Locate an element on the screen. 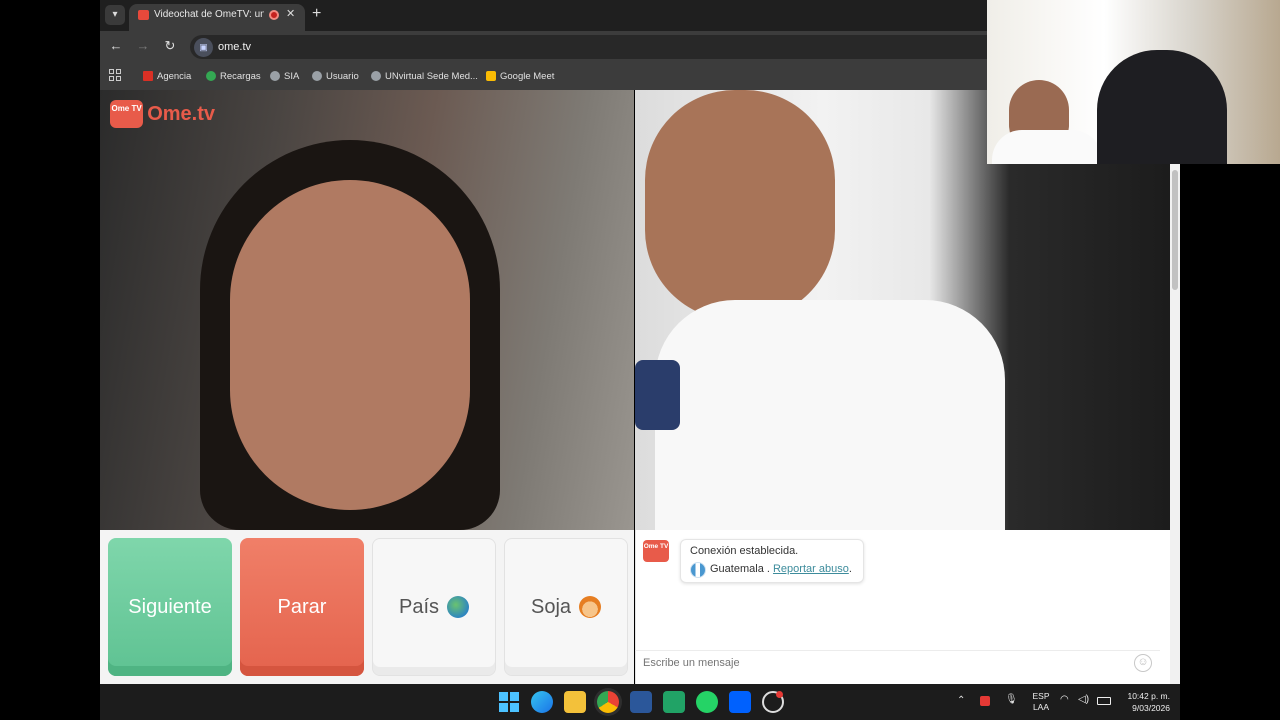 The image size is (1280, 720). recording-dot-icon is located at coordinates (779, 694).